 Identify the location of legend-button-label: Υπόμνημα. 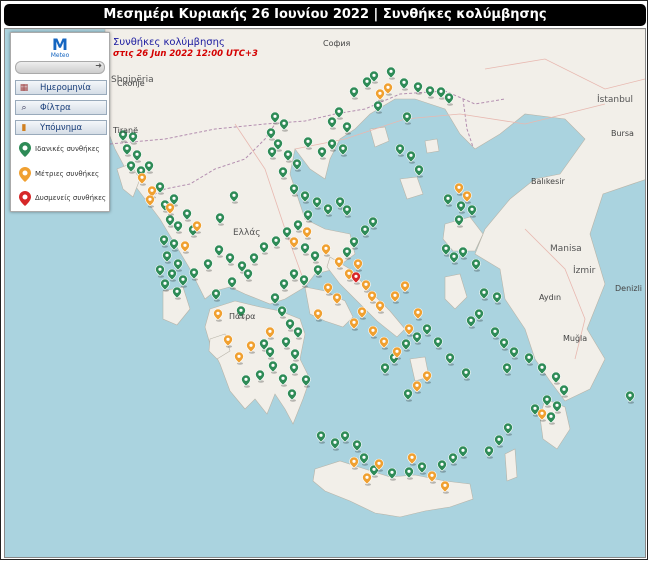
(61, 128).